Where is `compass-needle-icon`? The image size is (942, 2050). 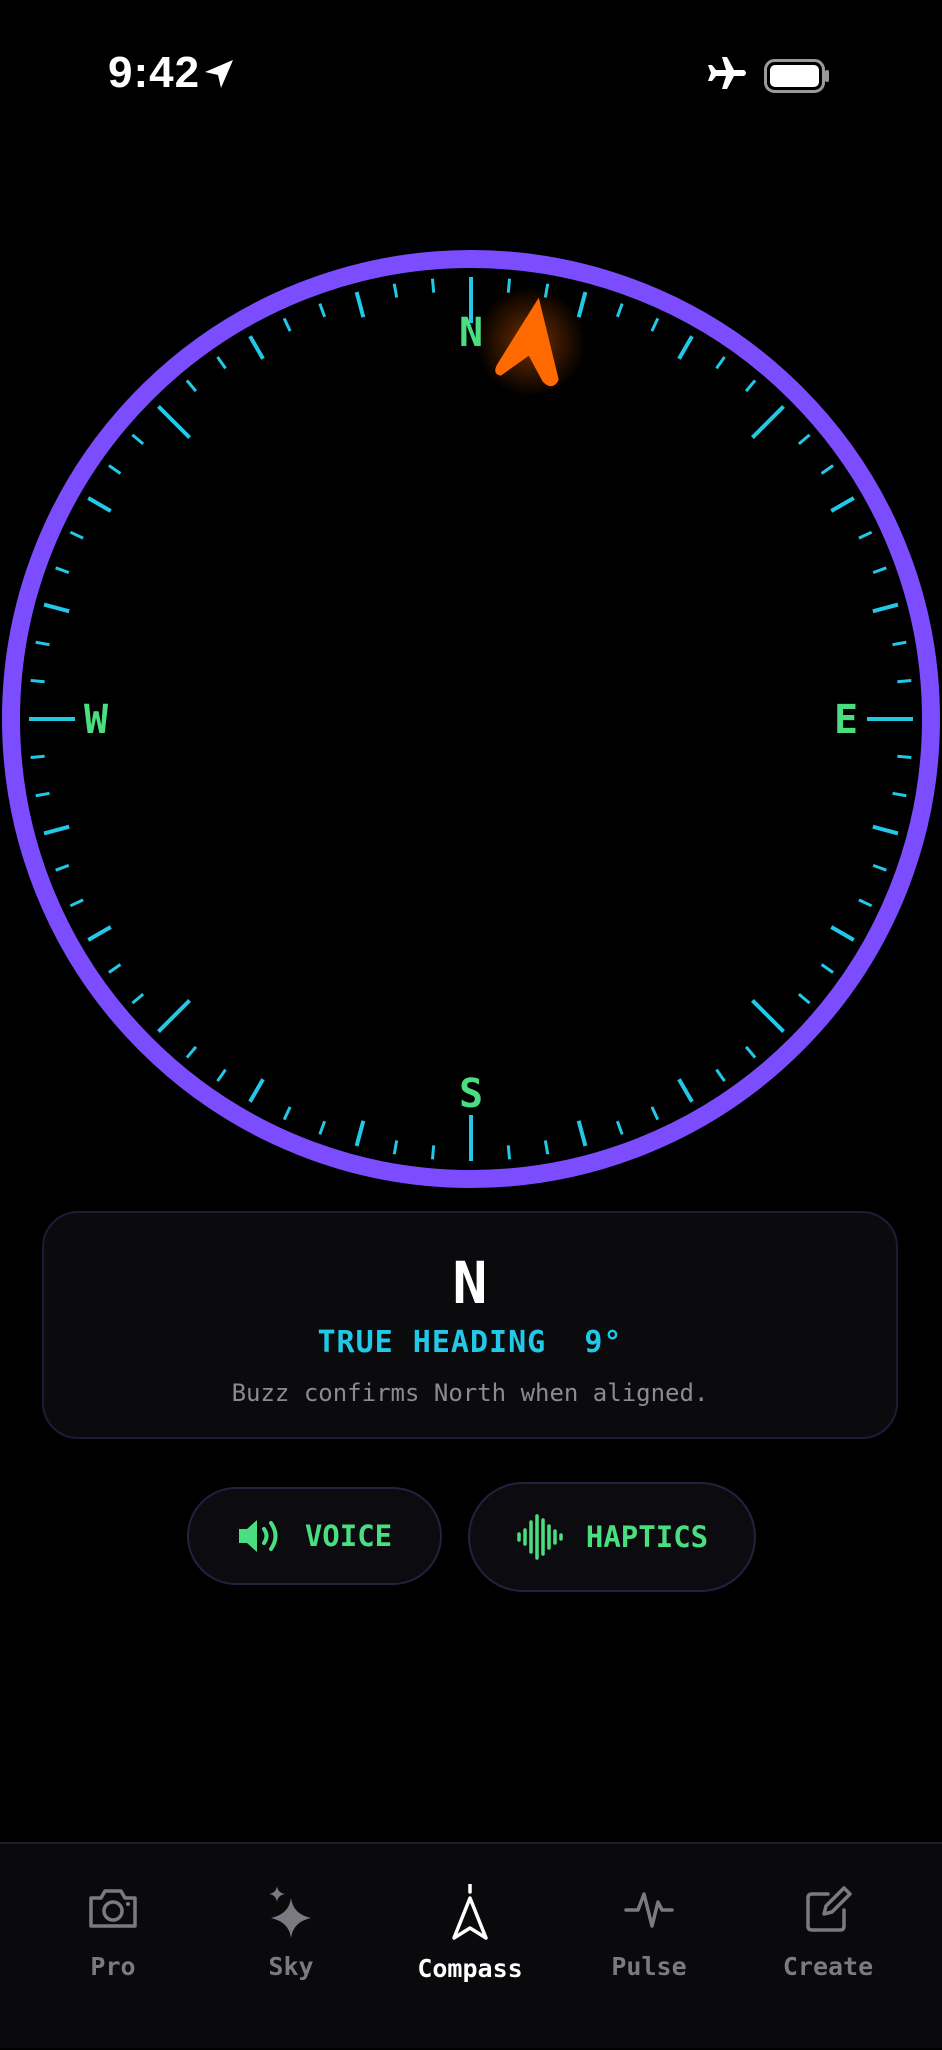 compass-needle-icon is located at coordinates (470, 1912).